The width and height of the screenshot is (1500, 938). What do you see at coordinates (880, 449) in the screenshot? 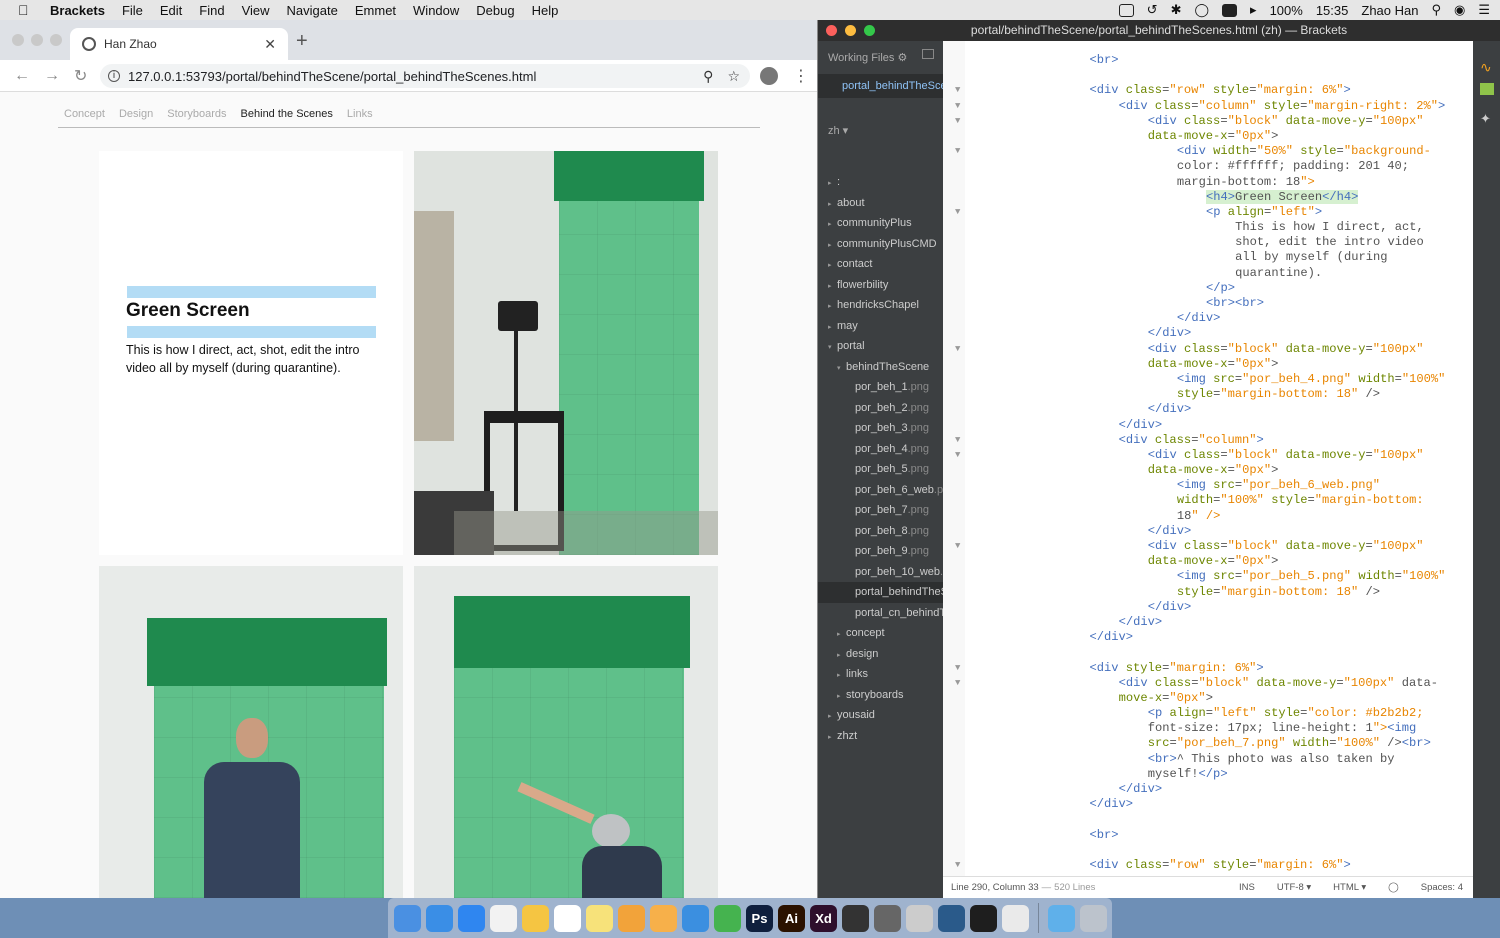
I see `tree-file-item: por_beh_4.png` at bounding box center [880, 449].